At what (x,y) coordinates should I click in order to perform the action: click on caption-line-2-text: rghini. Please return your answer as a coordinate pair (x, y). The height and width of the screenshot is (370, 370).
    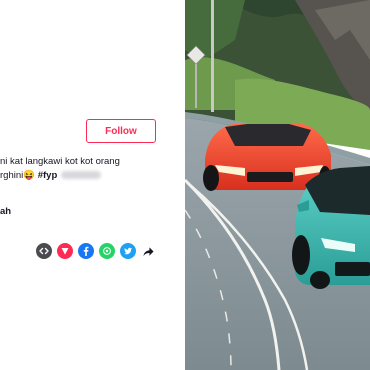
    Looking at the image, I should click on (12, 175).